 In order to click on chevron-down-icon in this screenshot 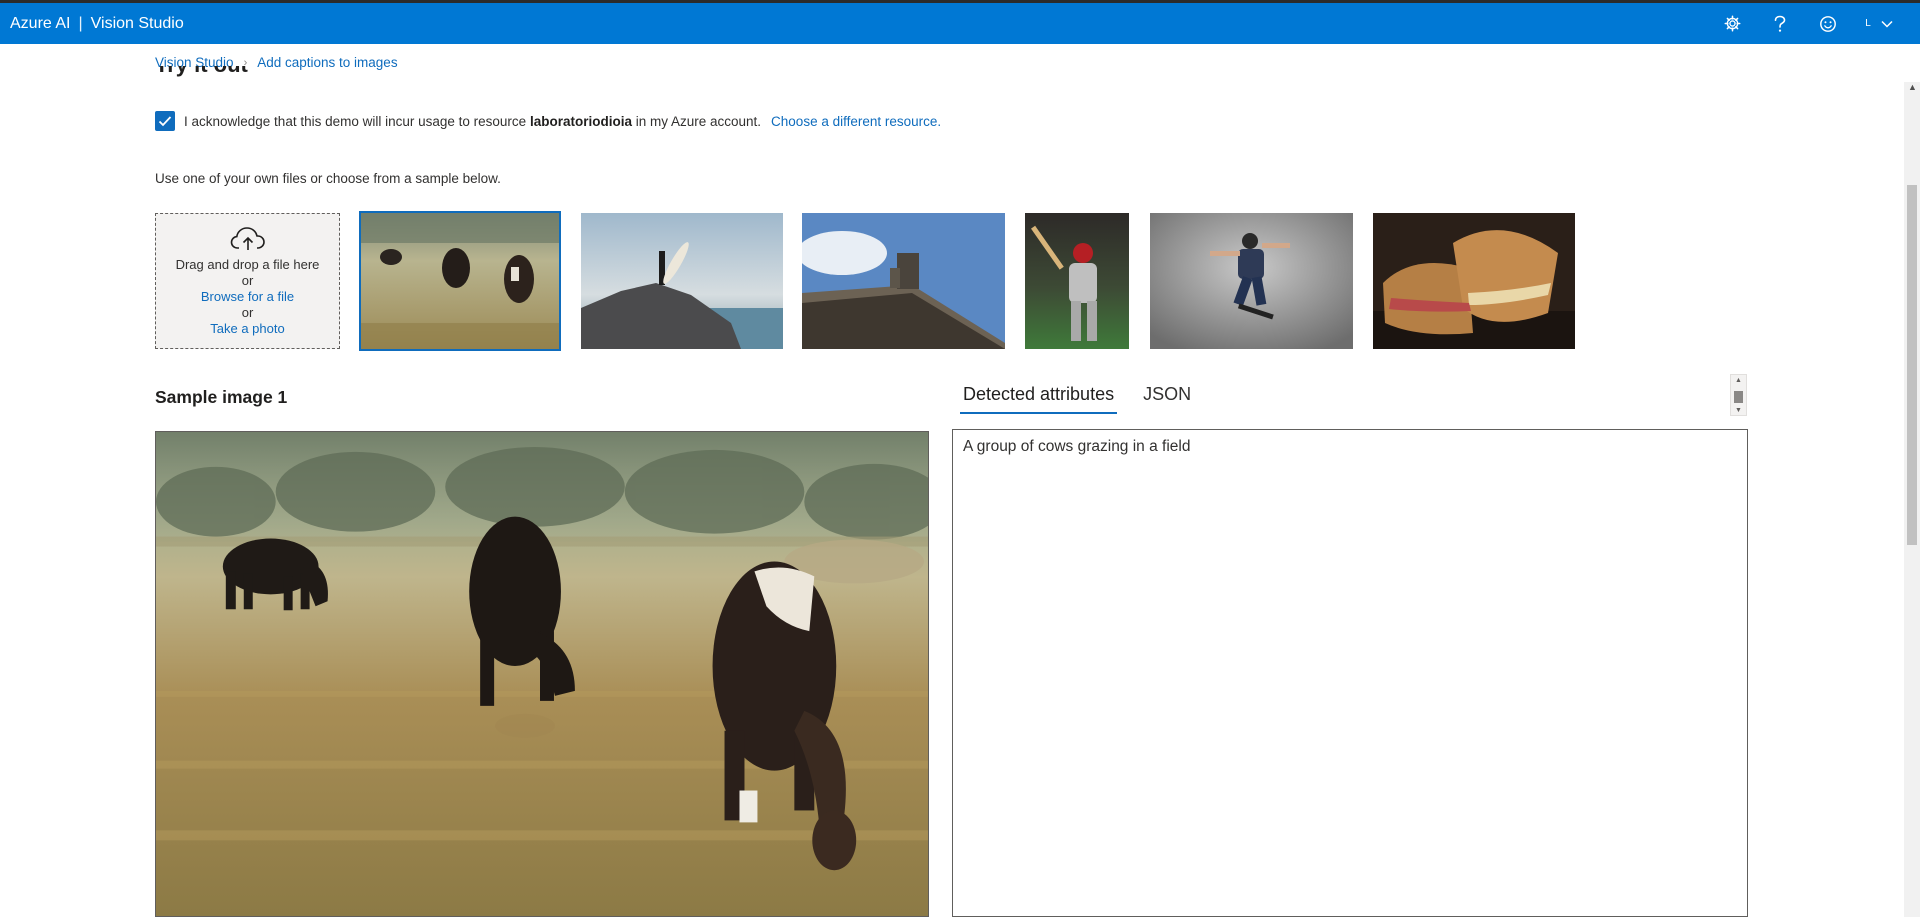, I will do `click(1887, 24)`.